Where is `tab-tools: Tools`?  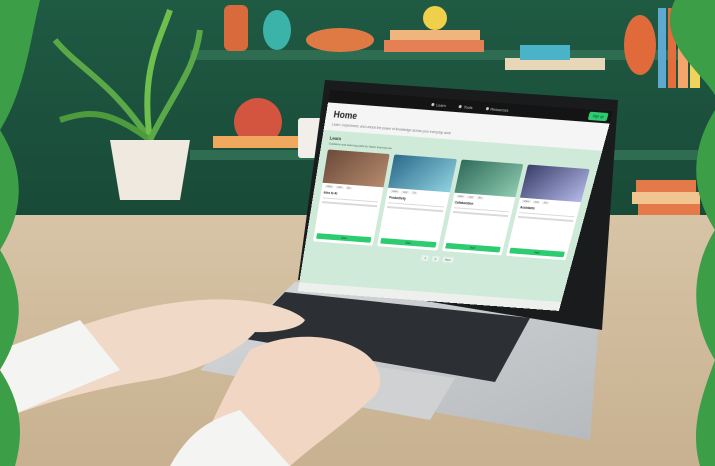 tab-tools: Tools is located at coordinates (466, 106).